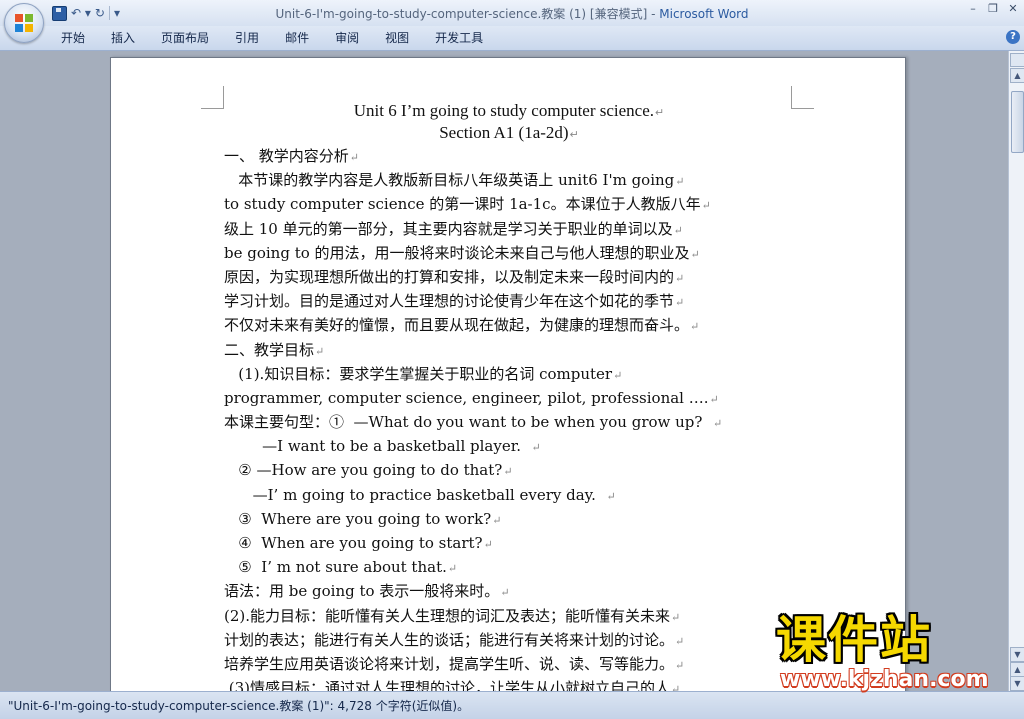  I want to click on margin-corner-top-left, so click(212, 97).